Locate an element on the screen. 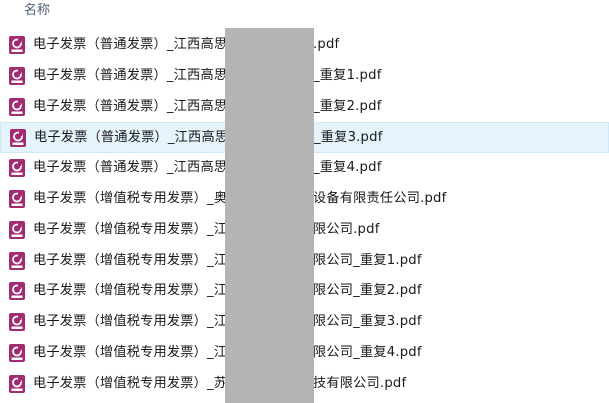 The image size is (609, 403). file-name: 电子发票（增值税专用发票）_奥 设备有限责任公司.pdf is located at coordinates (239, 198).